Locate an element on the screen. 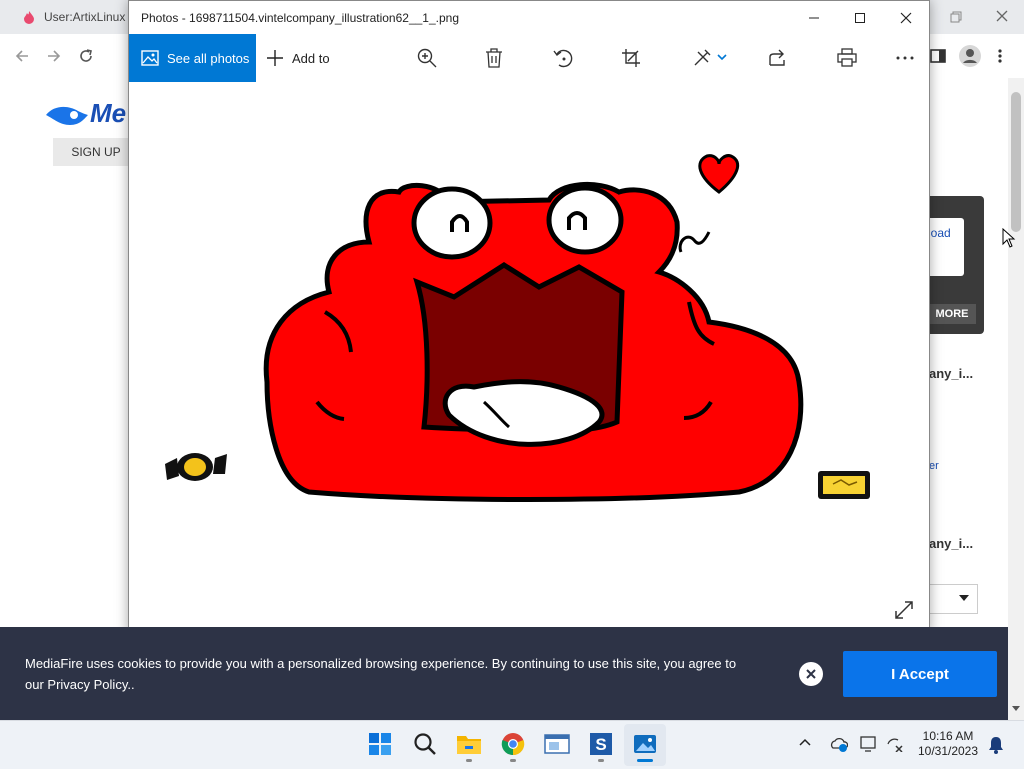  see-all-photos-button: See all photos is located at coordinates (192, 58).